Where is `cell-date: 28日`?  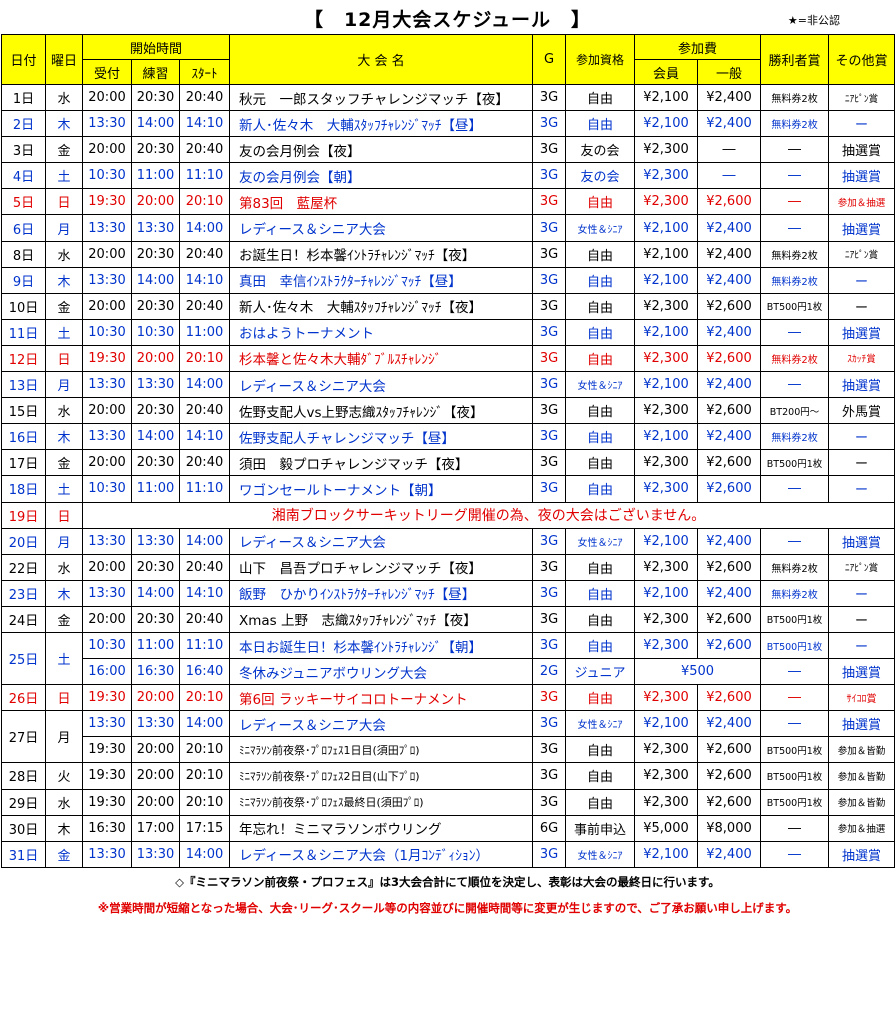 cell-date: 28日 is located at coordinates (23, 776).